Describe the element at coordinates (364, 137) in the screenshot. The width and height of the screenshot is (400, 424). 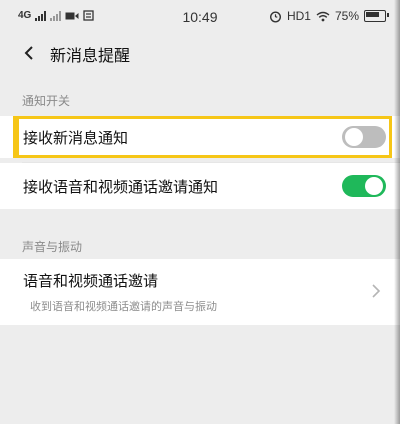
I see `toggle-receive-new-message` at that location.